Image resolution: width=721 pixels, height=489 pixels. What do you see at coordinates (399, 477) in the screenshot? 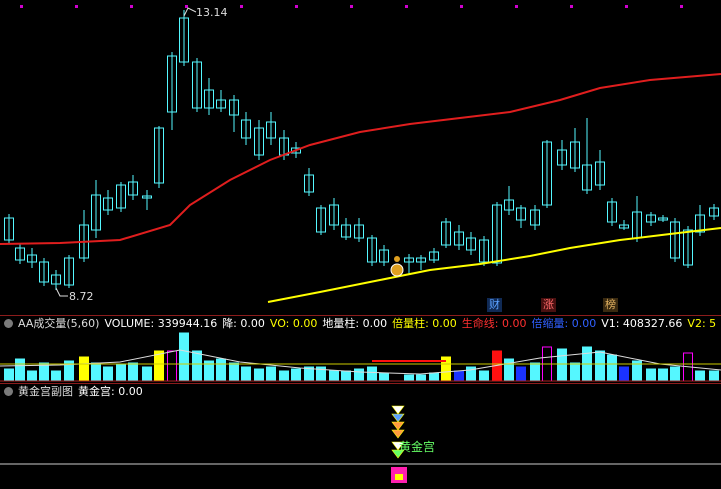
I see `gold-palace-marker` at bounding box center [399, 477].